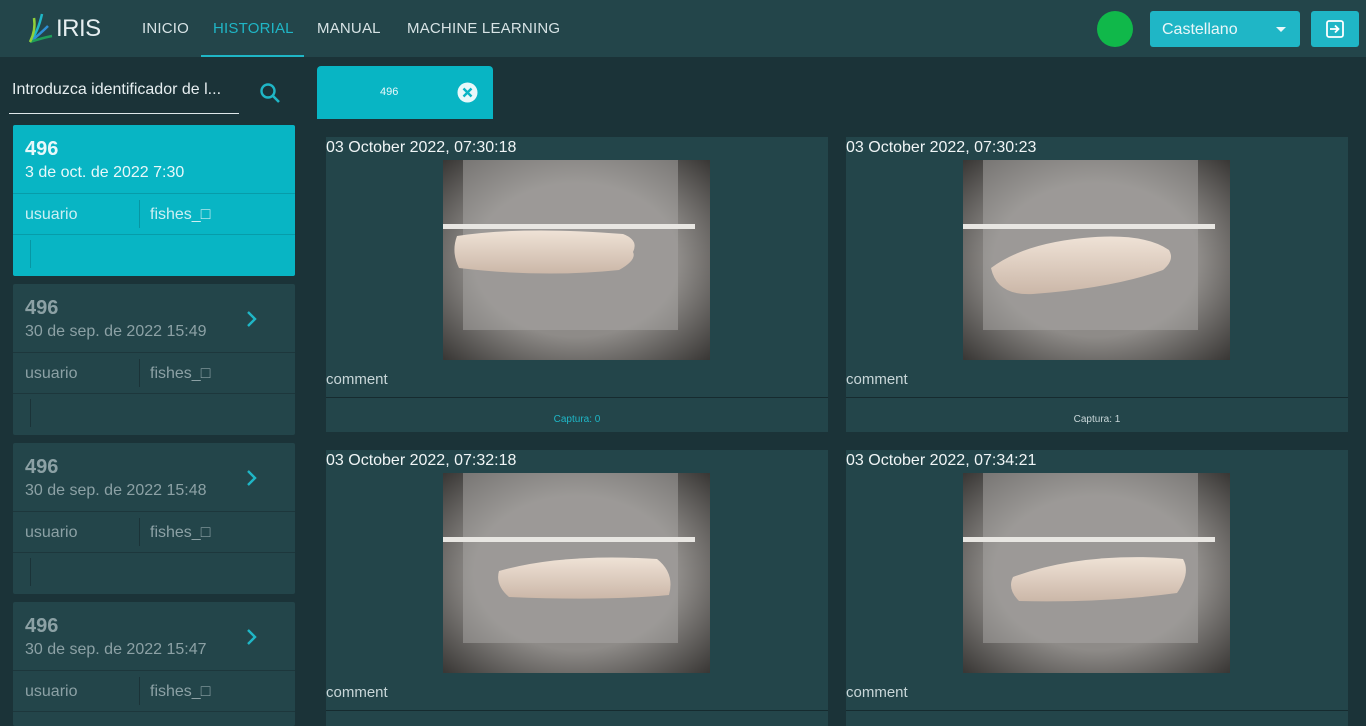 The height and width of the screenshot is (726, 1366). I want to click on capture-caption: Captura: 0, so click(577, 419).